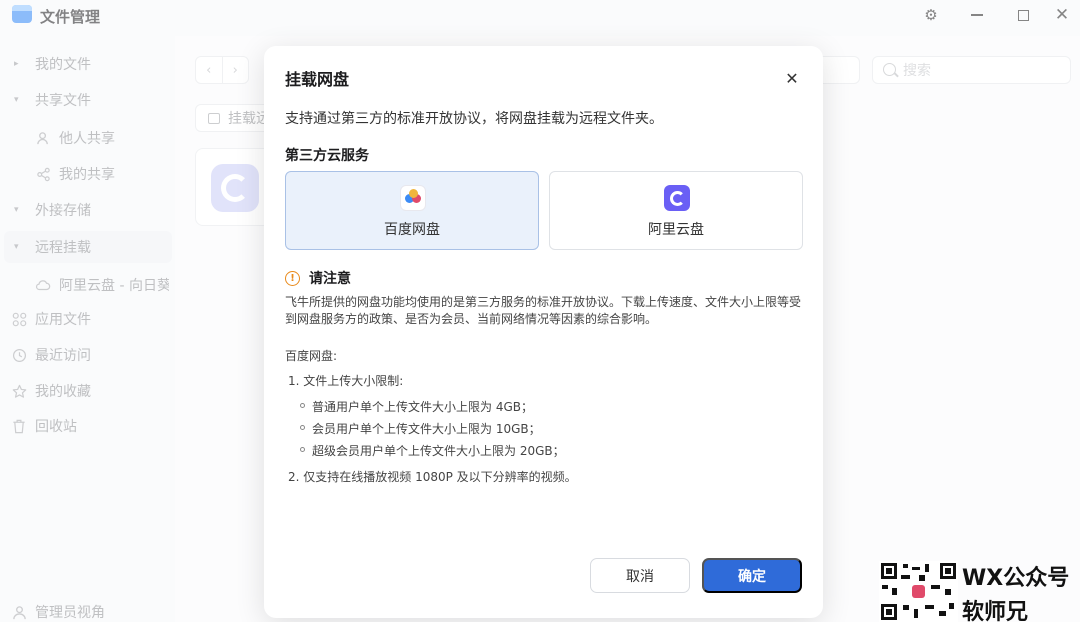  I want to click on option-aliyun-drive: 阿里云盘, so click(676, 210).